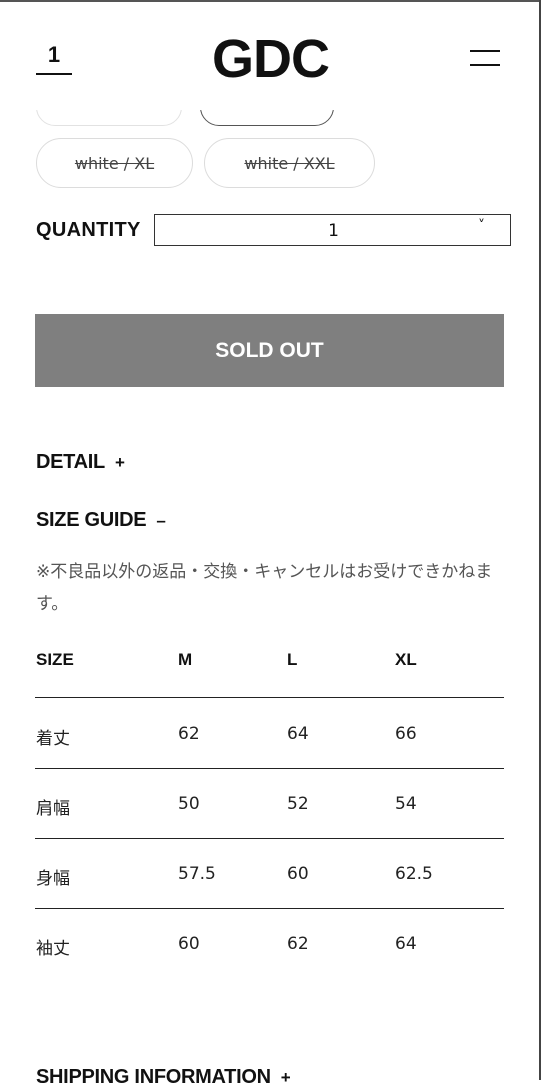 Image resolution: width=541 pixels, height=1089 pixels. I want to click on table-header-size: SIZE, so click(55, 659).